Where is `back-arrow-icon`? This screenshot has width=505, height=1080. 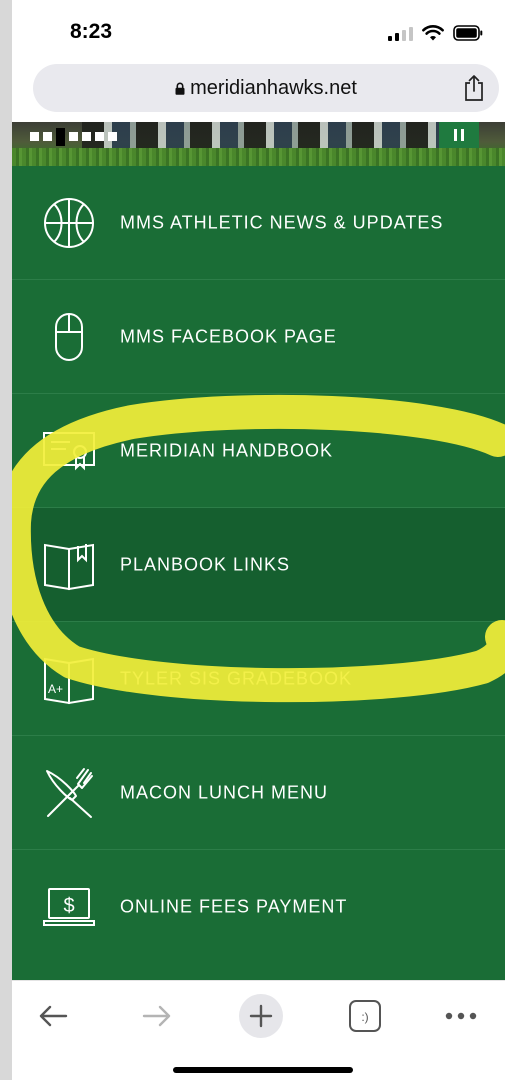
back-arrow-icon is located at coordinates (53, 1016).